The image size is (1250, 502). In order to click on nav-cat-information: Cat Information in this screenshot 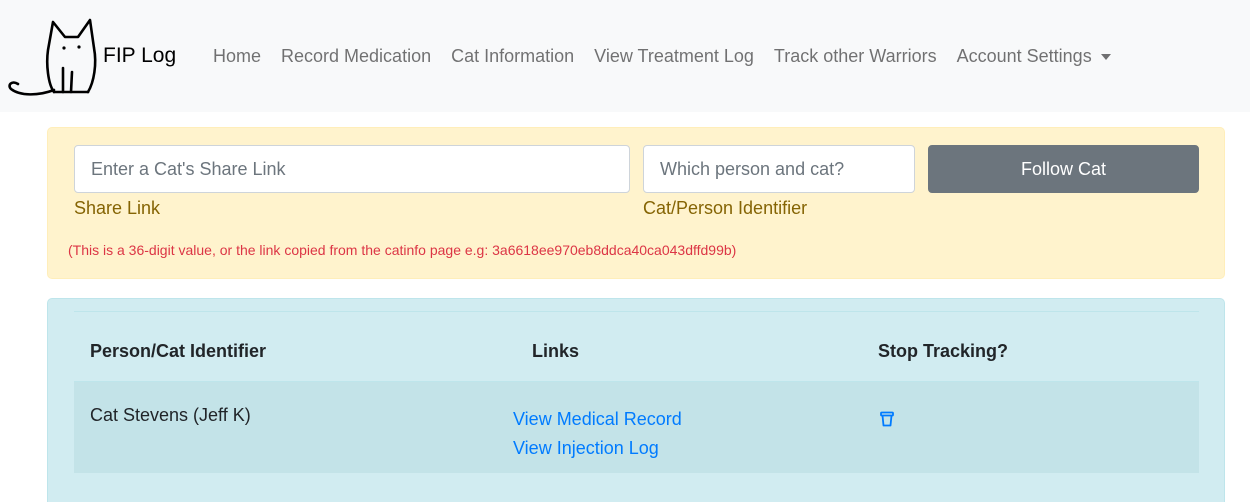, I will do `click(512, 56)`.